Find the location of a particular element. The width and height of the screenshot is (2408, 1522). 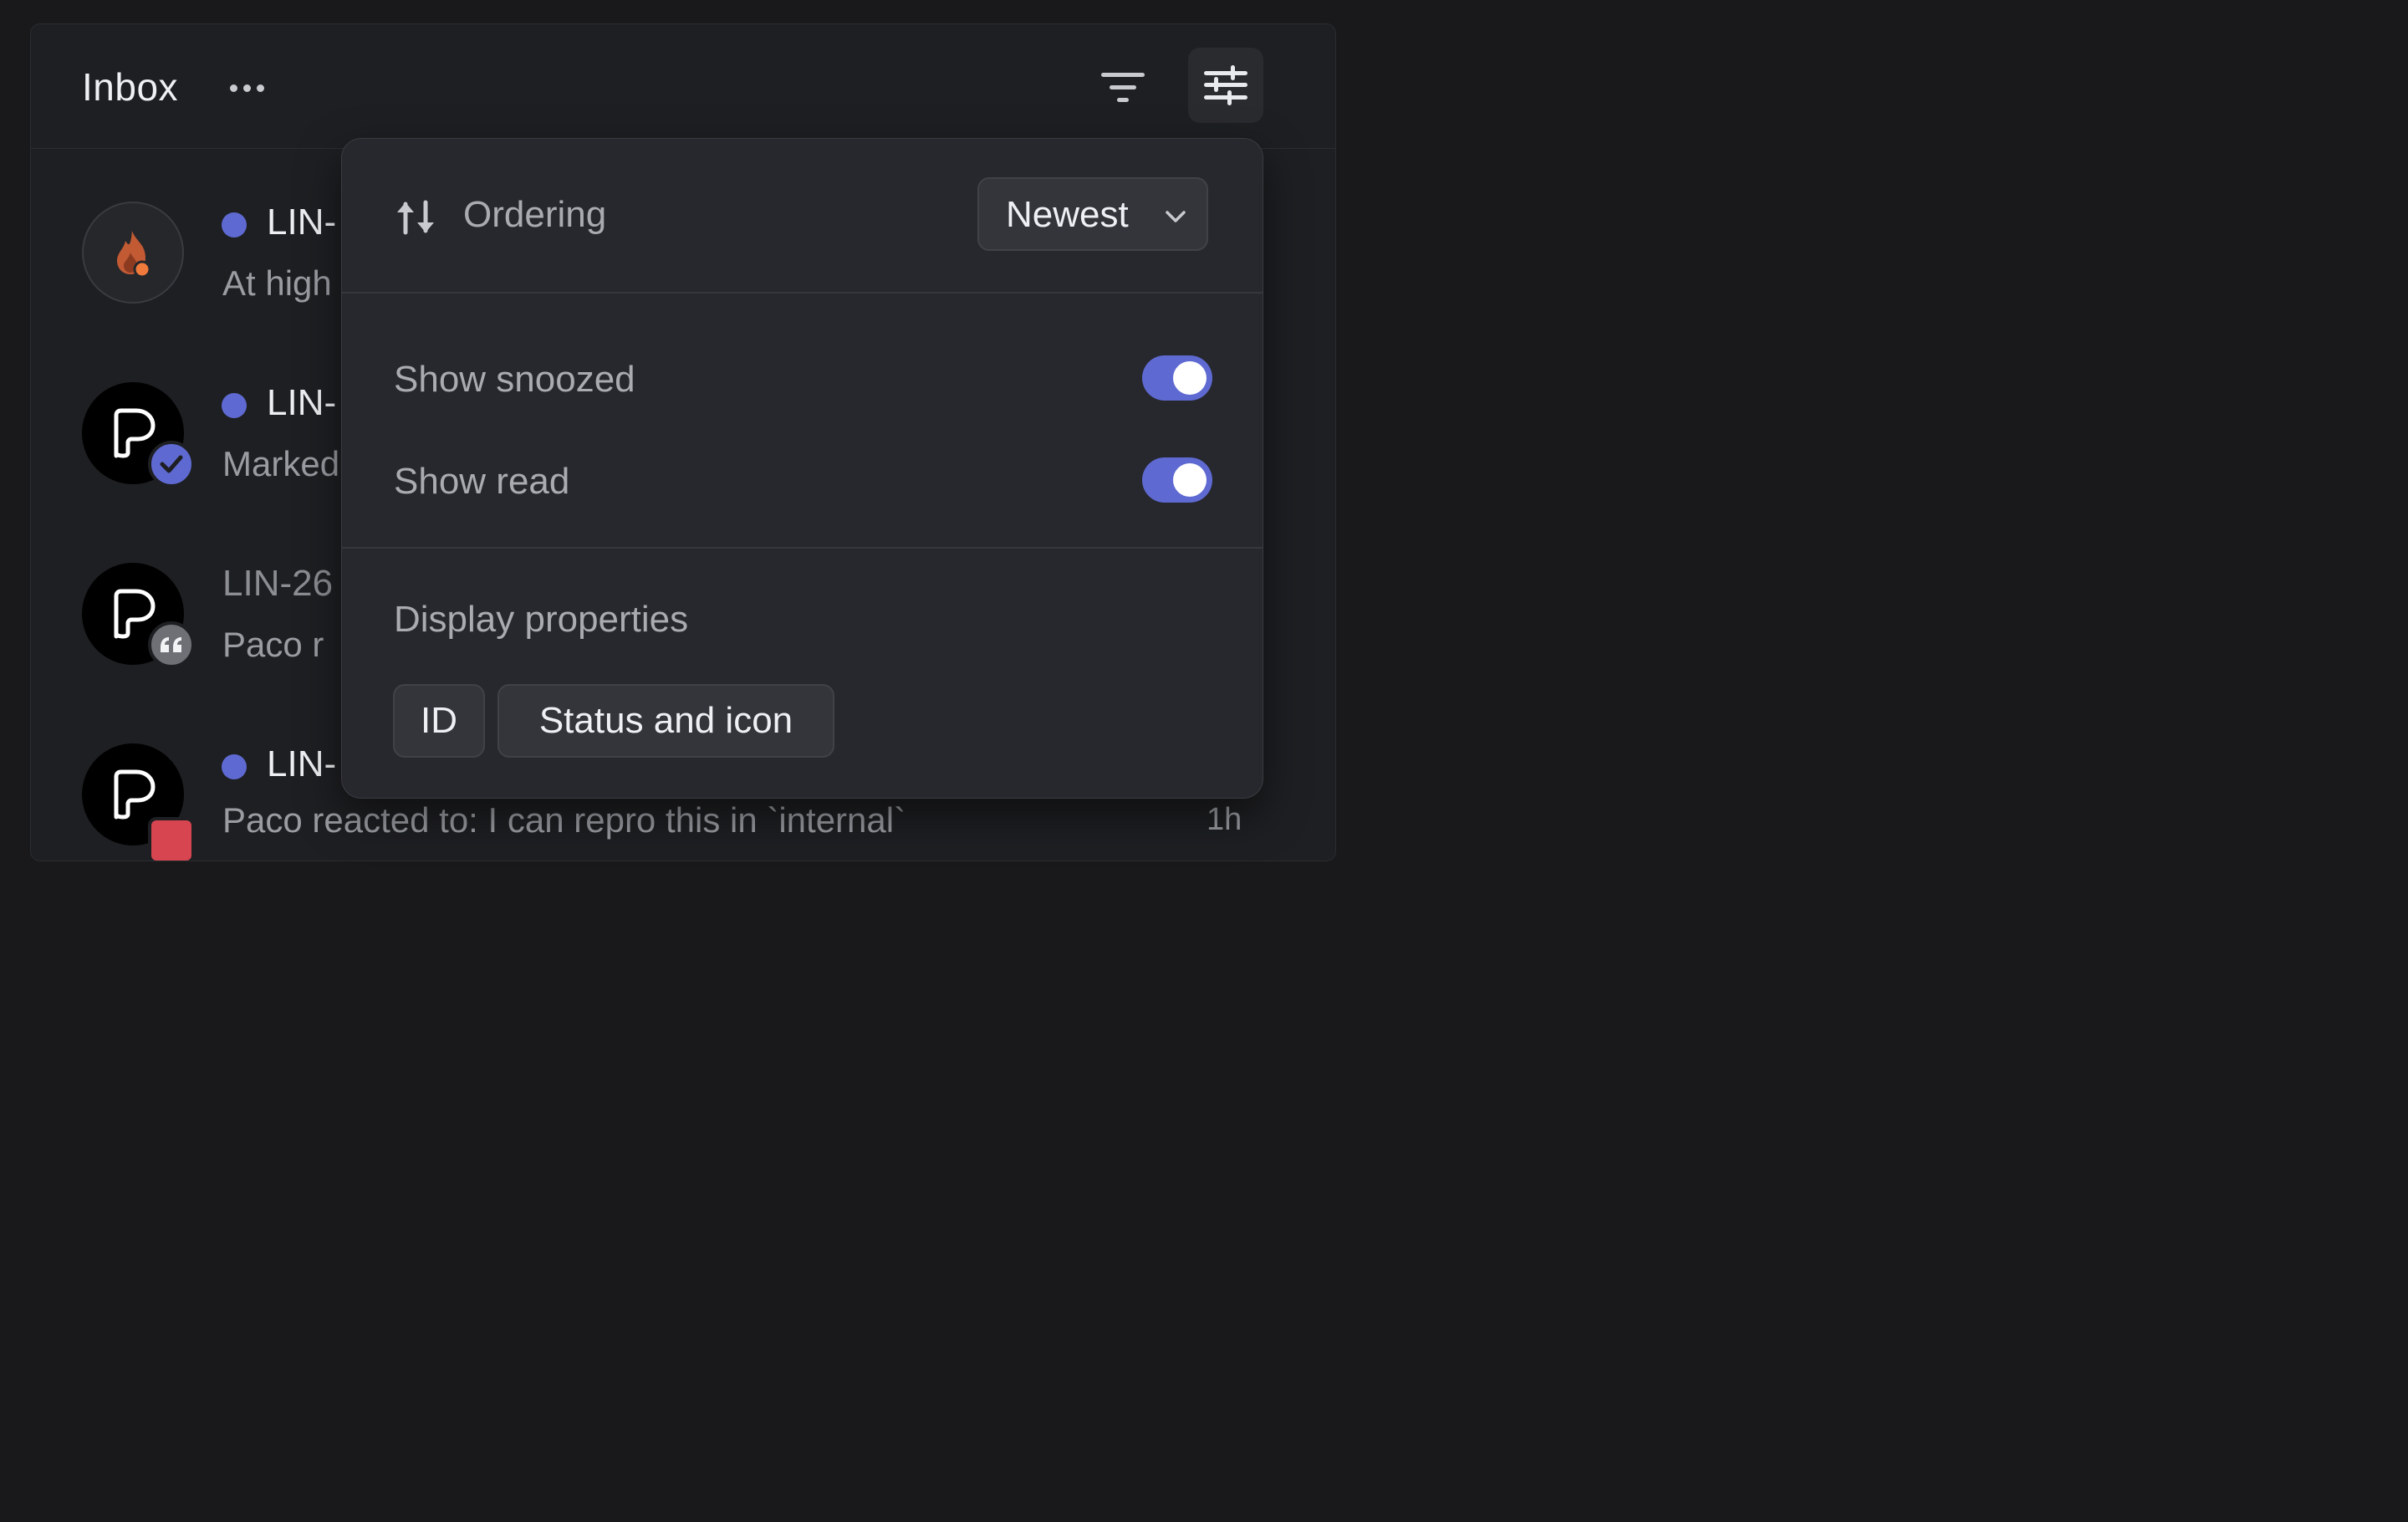

chevron-down-icon is located at coordinates (1176, 217).